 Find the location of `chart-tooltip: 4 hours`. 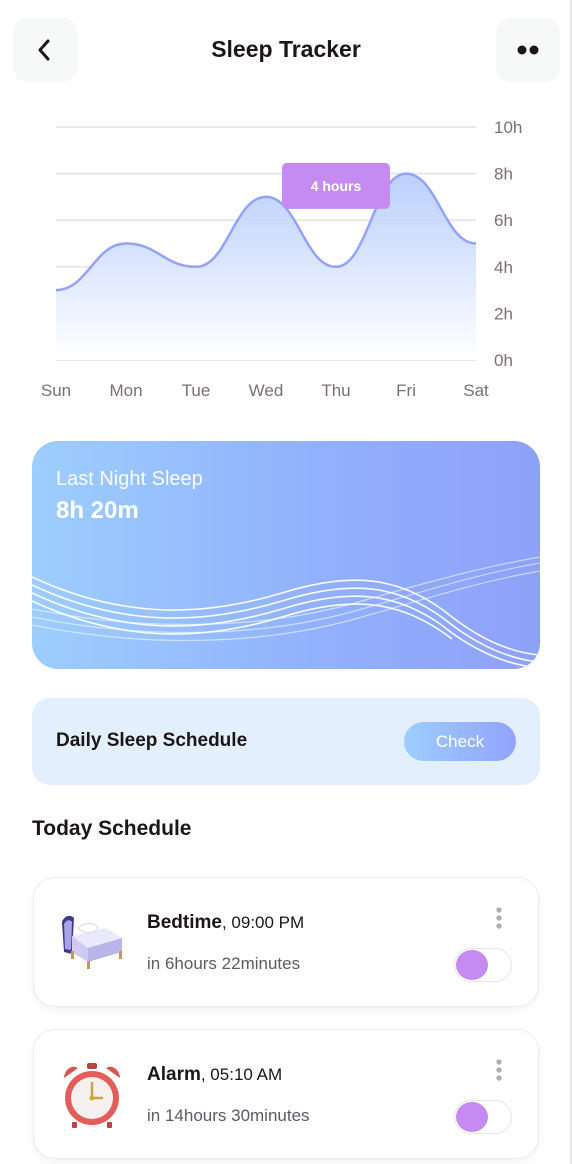

chart-tooltip: 4 hours is located at coordinates (336, 185).